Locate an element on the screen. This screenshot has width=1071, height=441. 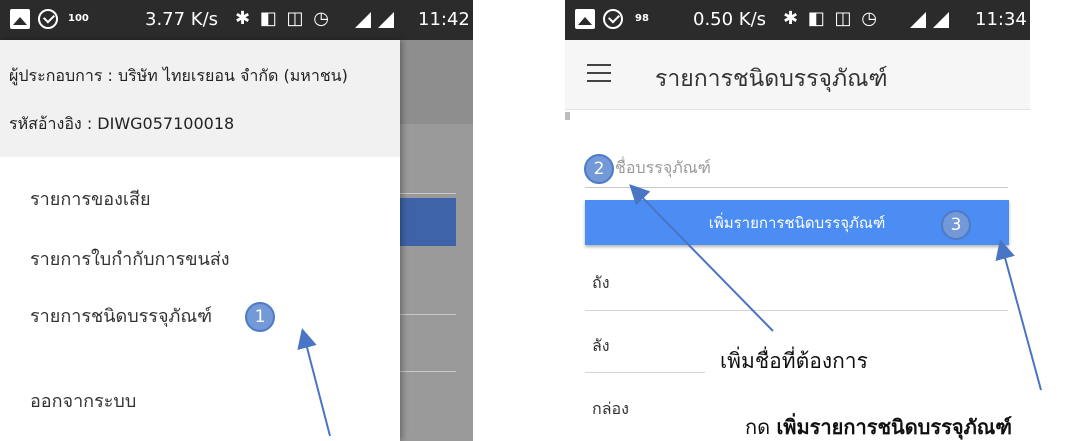
list-item: ถัง is located at coordinates (796, 283).